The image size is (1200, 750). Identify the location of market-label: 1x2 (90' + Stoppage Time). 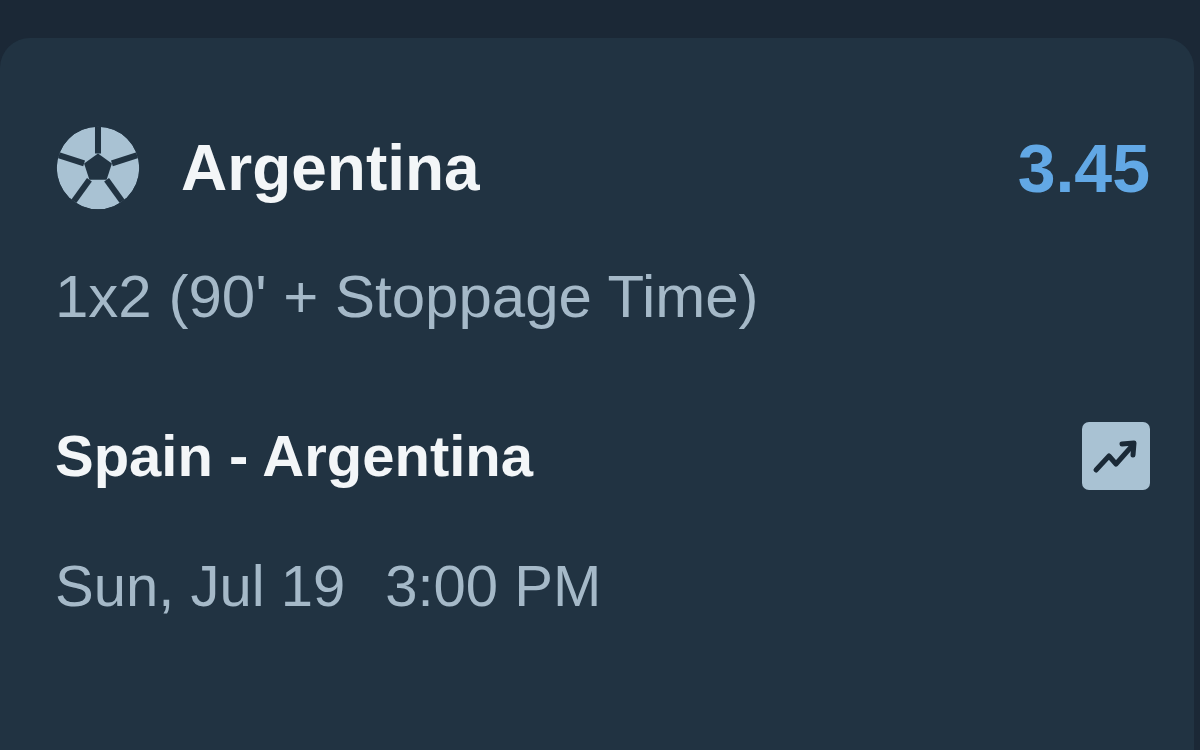
(407, 296).